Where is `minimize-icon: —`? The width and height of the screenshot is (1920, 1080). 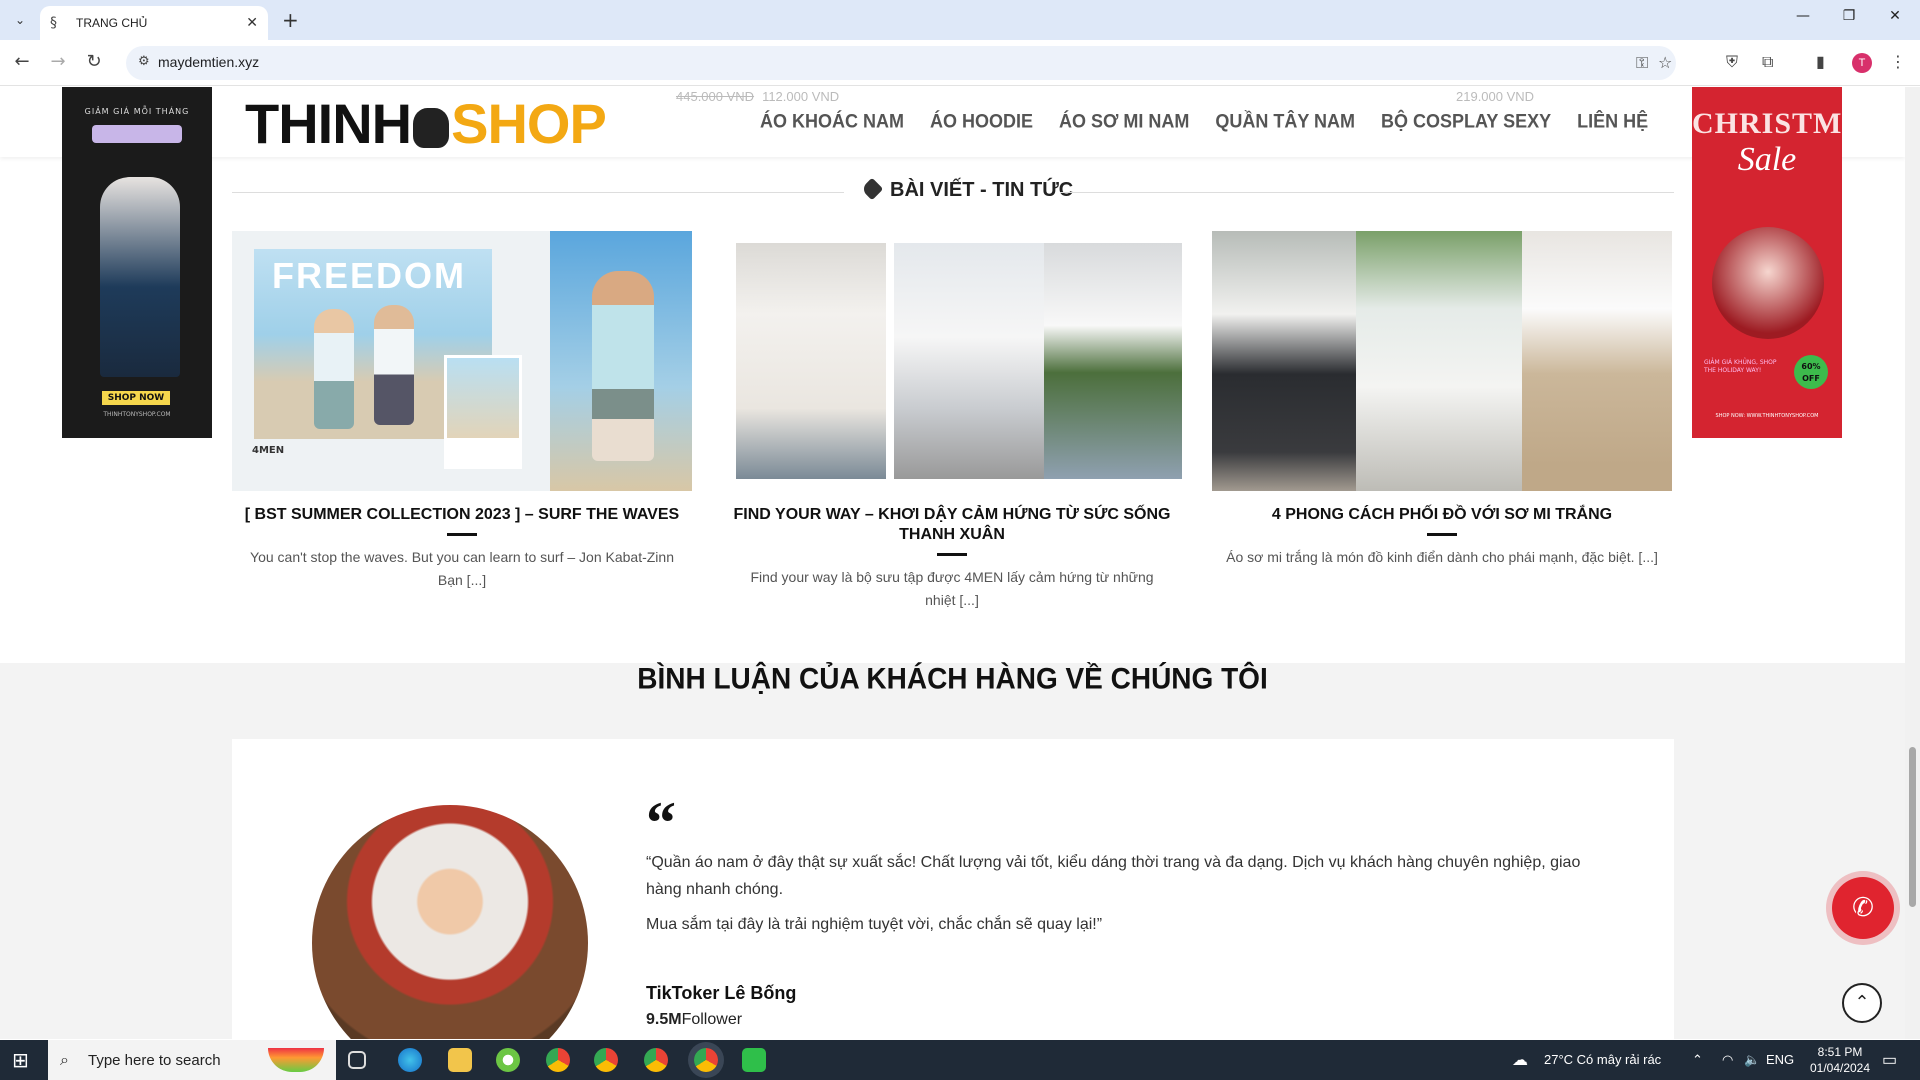
minimize-icon: — is located at coordinates (1803, 16).